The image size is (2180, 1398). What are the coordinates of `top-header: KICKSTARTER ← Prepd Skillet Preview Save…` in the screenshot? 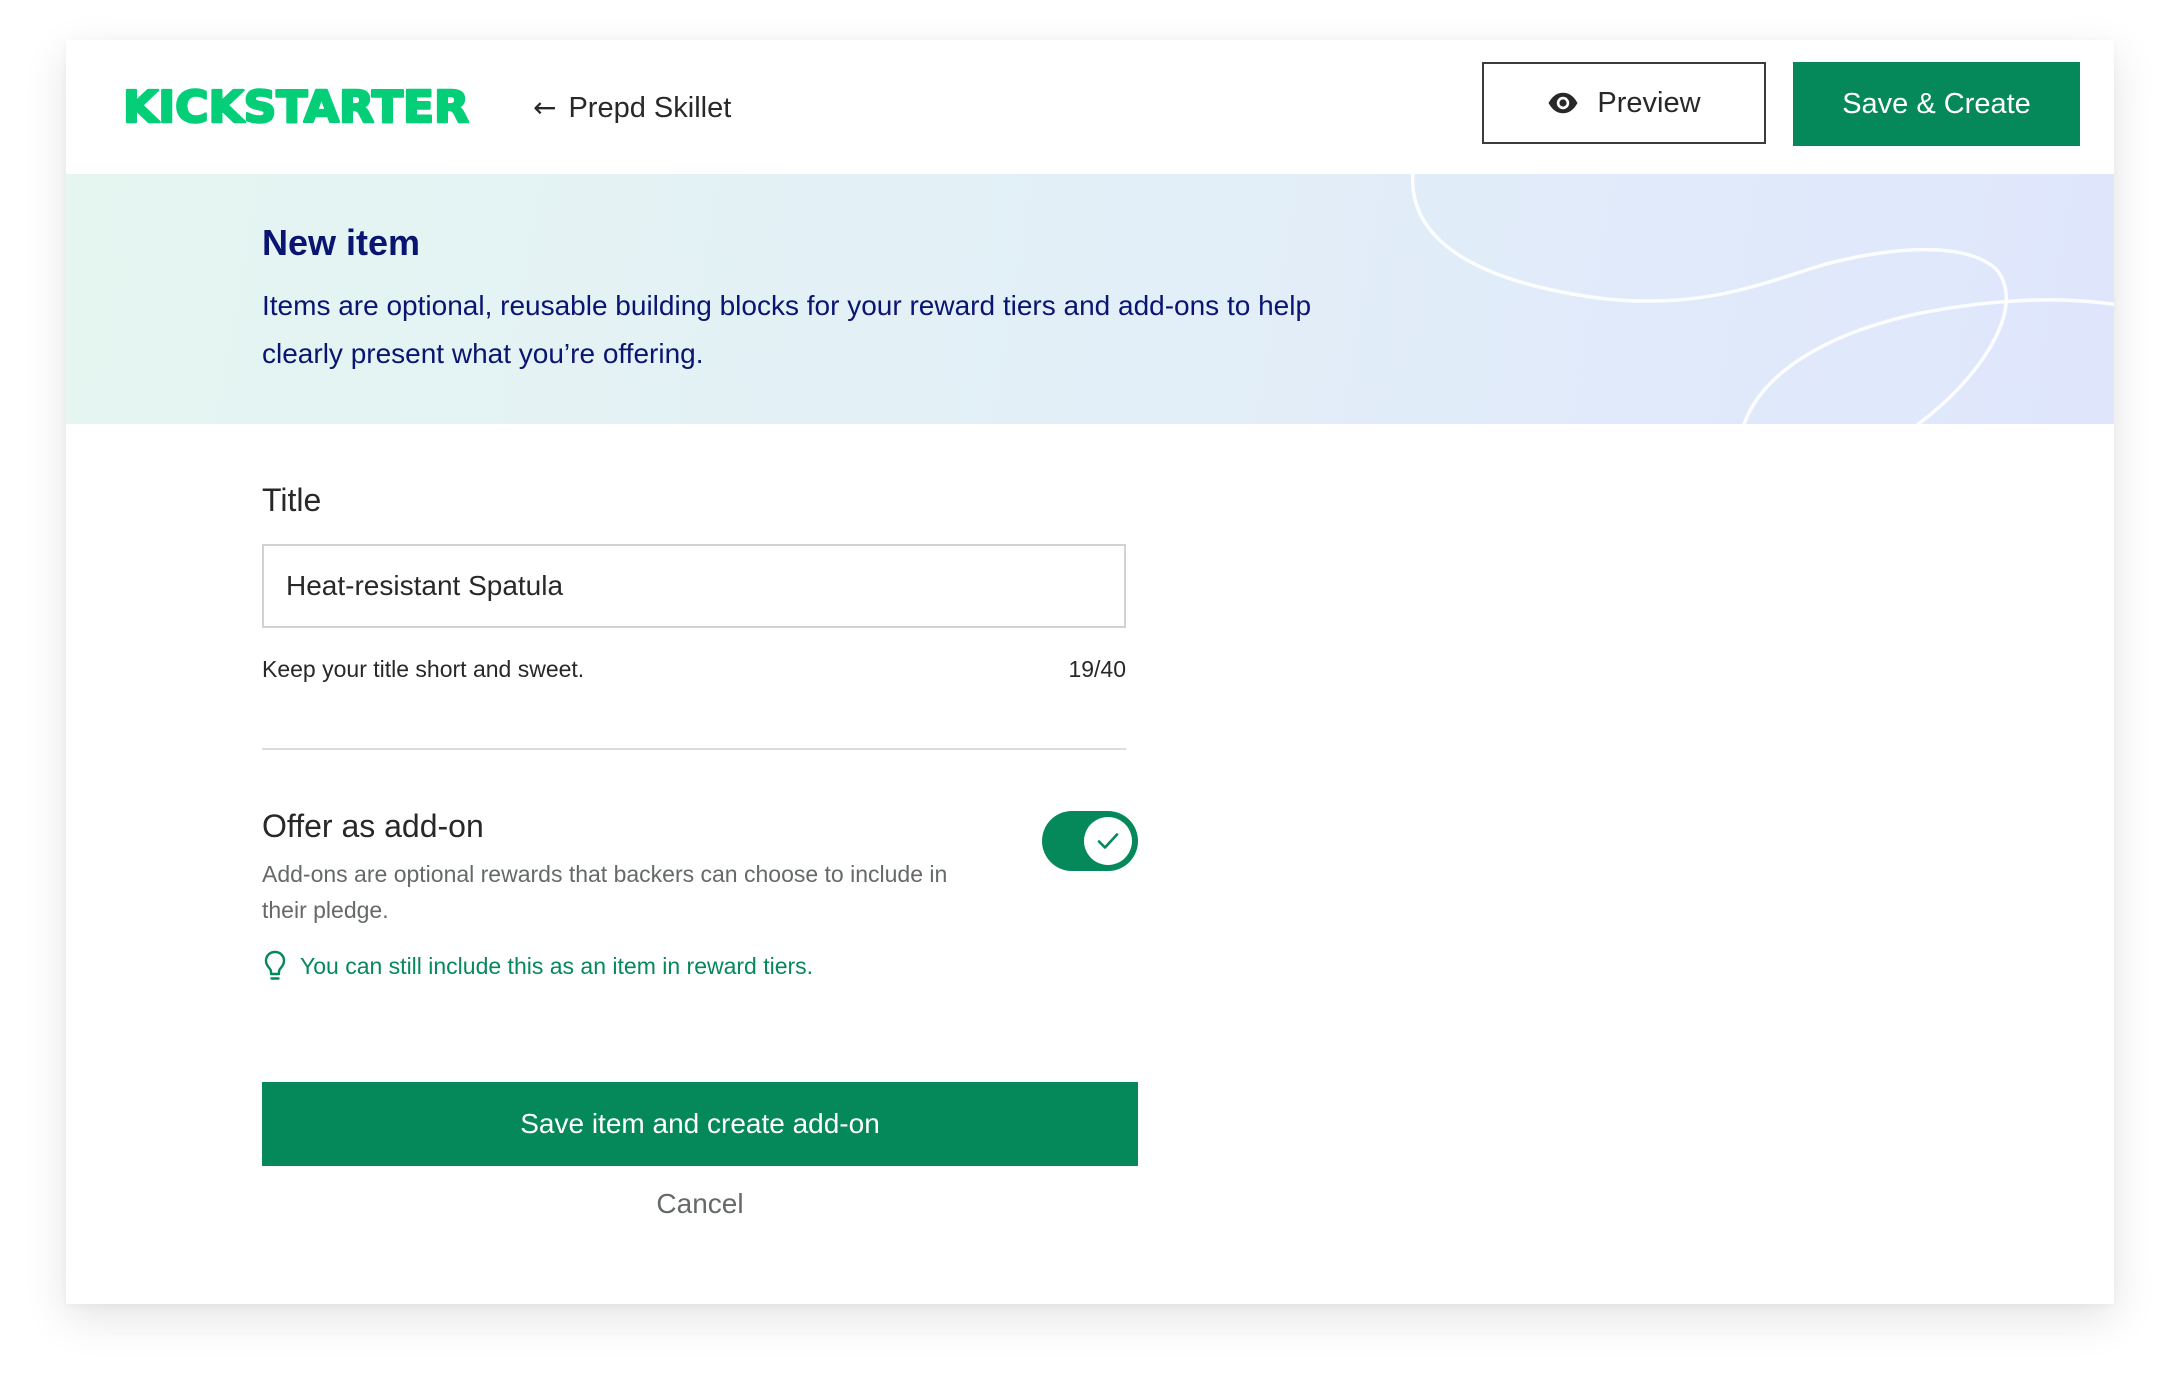 It's located at (1090, 107).